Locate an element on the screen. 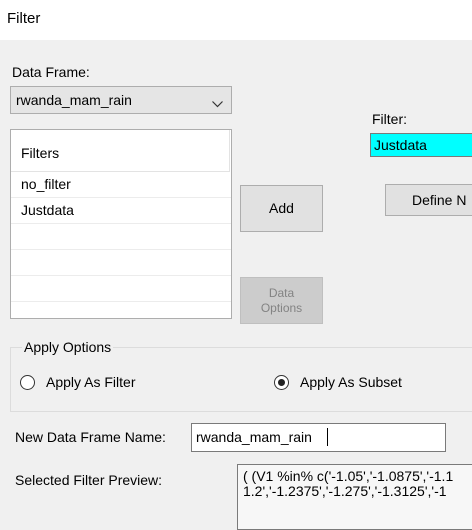  filter-field-value: Justdata is located at coordinates (400, 145).